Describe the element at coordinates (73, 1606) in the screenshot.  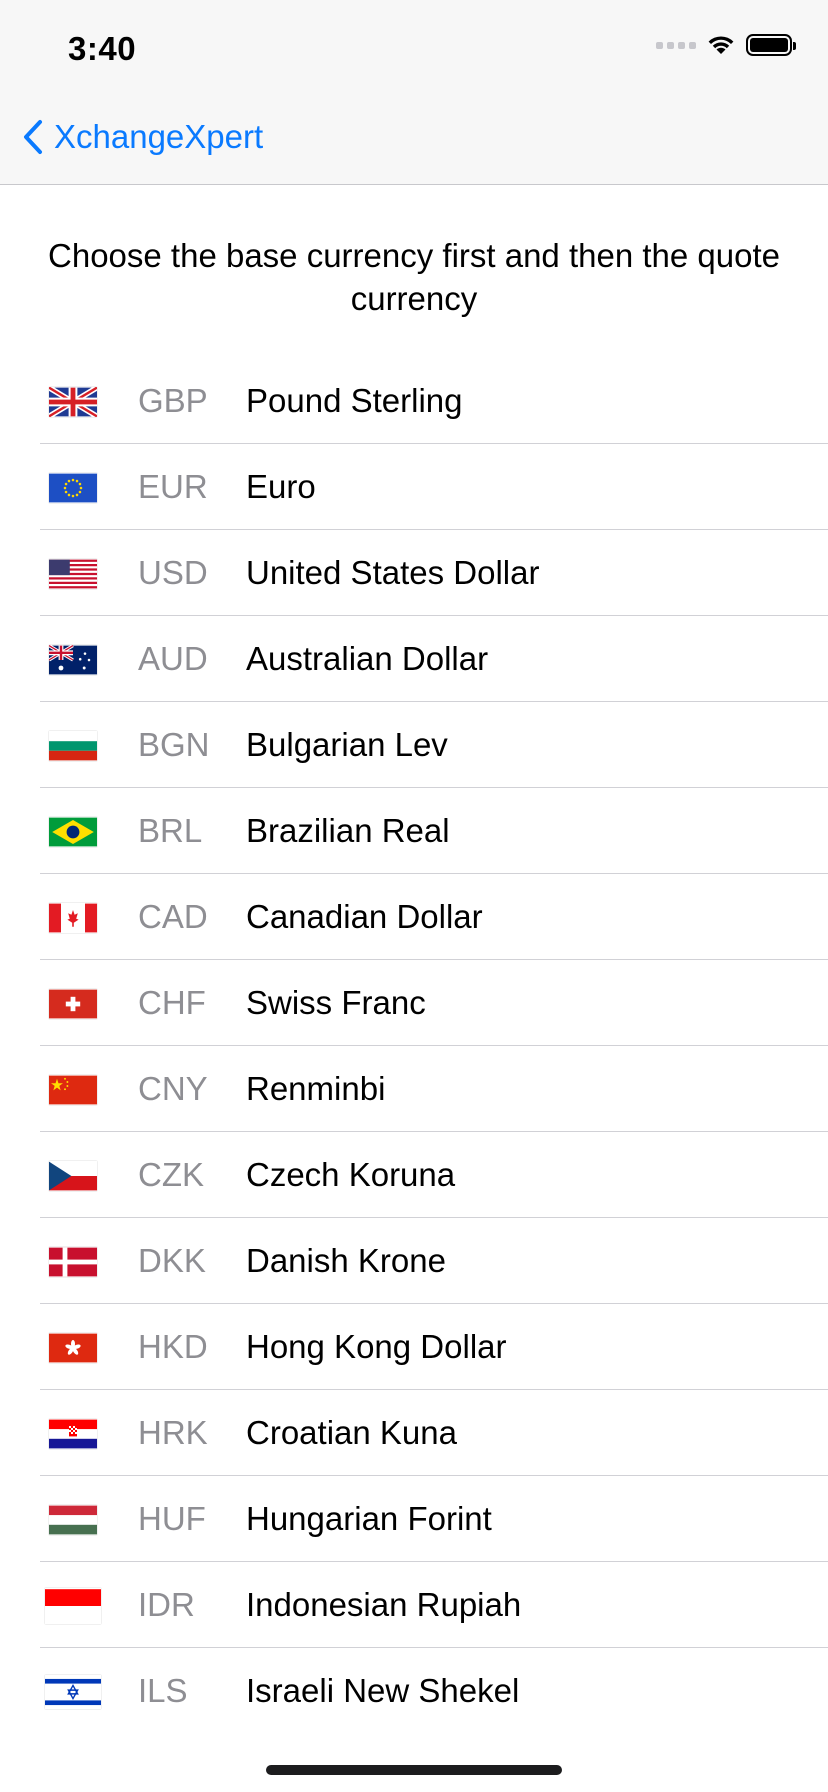
I see `indonesia-flag-icon` at that location.